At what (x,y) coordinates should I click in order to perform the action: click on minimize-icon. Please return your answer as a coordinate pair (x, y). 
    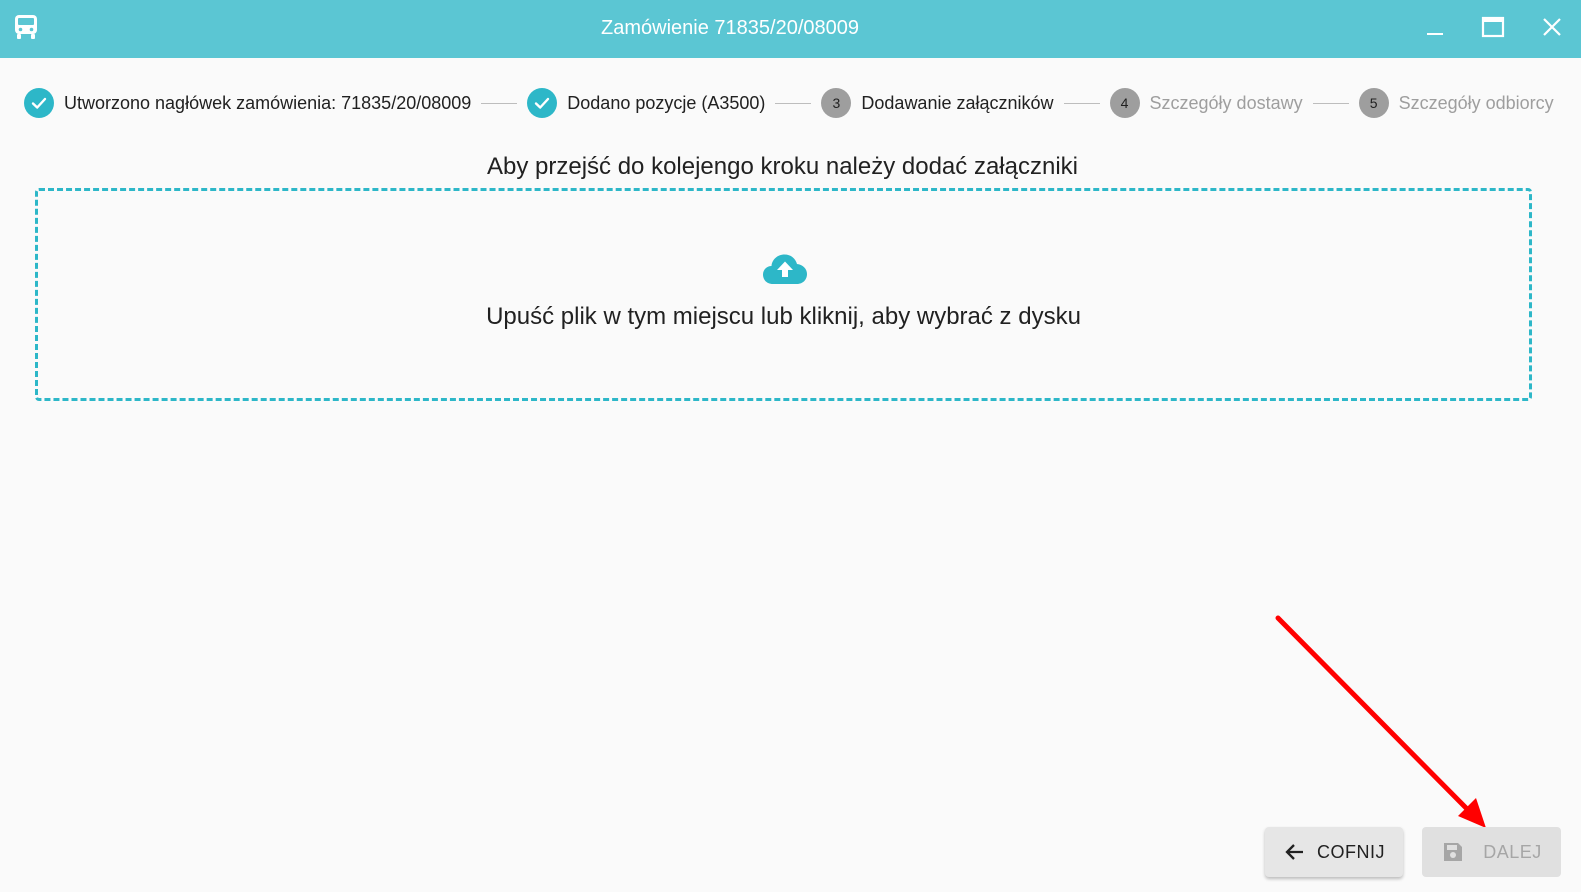
    Looking at the image, I should click on (1435, 29).